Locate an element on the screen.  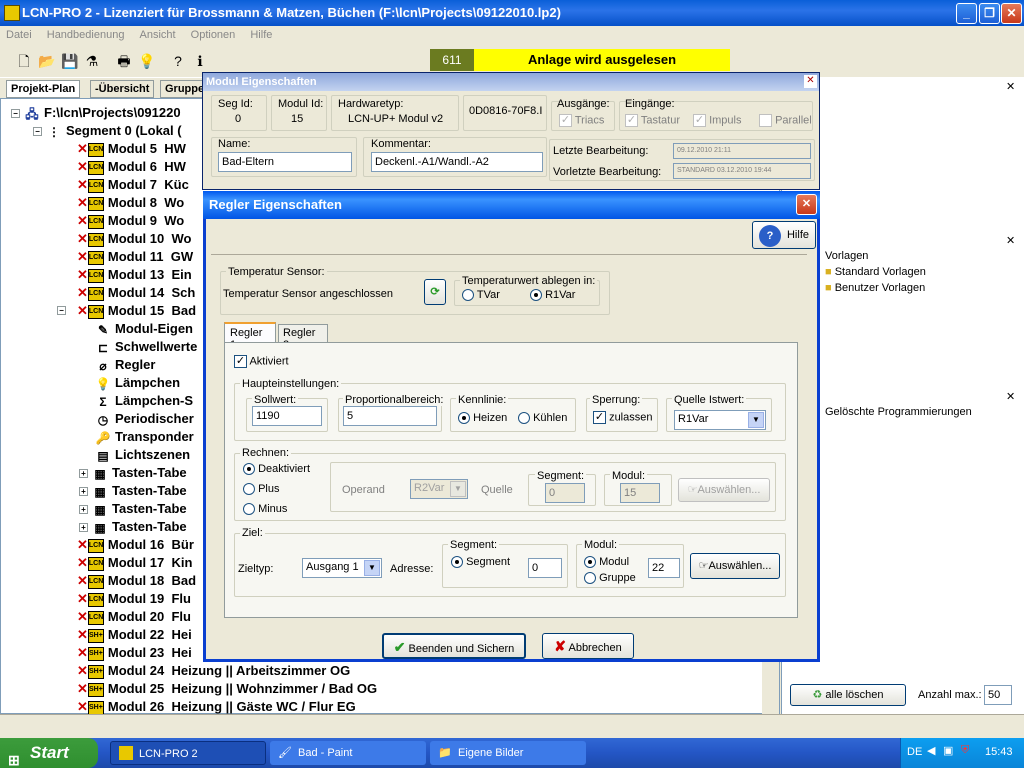
ziel-modul-radio: Modul is located at coordinates (606, 562).